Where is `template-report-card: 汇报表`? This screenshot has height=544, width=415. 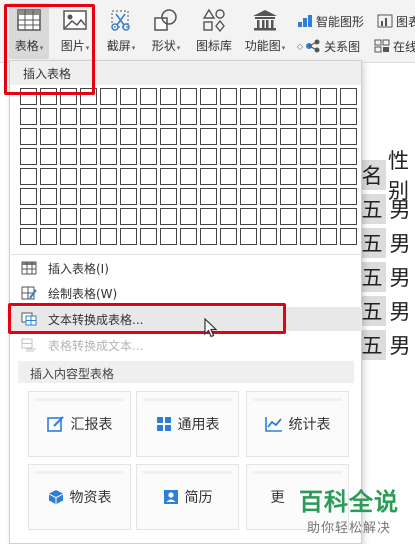 template-report-card: 汇报表 is located at coordinates (79, 424).